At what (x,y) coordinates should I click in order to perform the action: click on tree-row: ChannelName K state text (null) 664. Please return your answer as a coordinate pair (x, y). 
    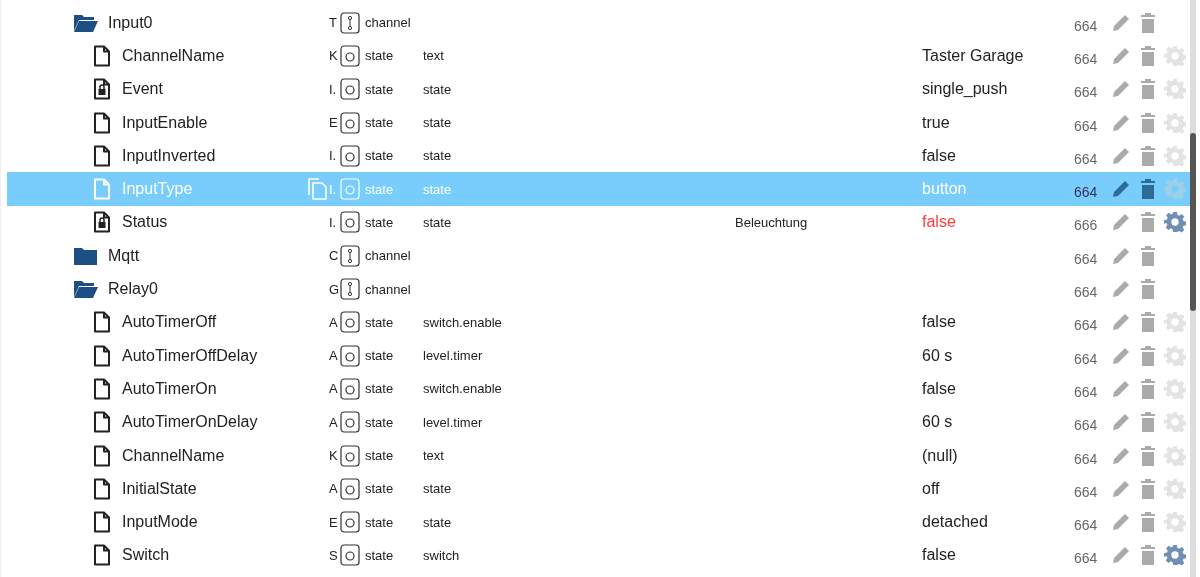
    Looking at the image, I should click on (598, 455).